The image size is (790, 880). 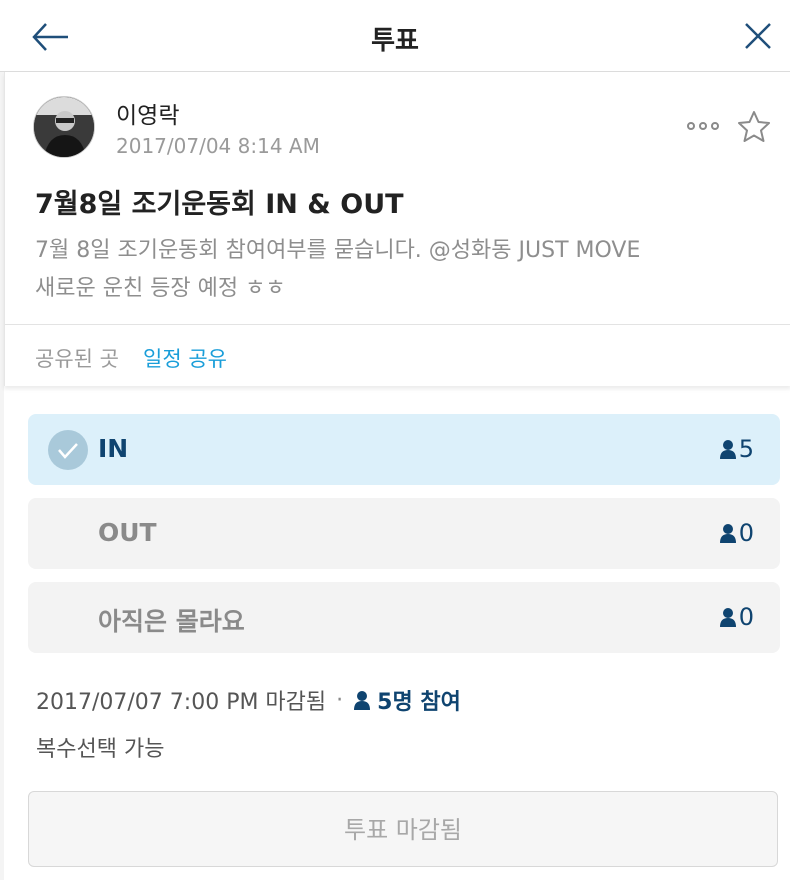 What do you see at coordinates (218, 146) in the screenshot?
I see `post-date: 2017/07/04 8:14 AM` at bounding box center [218, 146].